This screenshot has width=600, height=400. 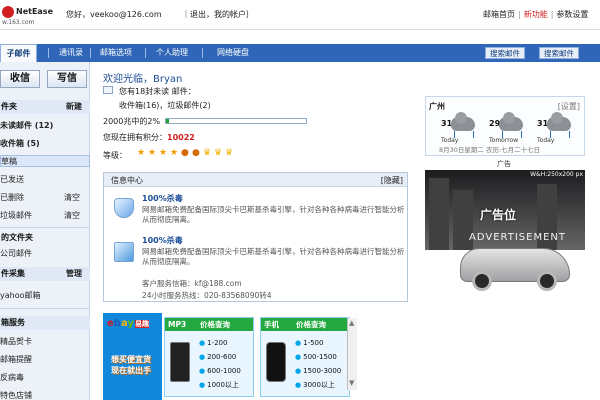 I want to click on main-navigation: 子邮件 通讯录 邮箱选项 个人助理 网络硬盘 搜索邮件 搜索邮件, so click(x=300, y=53).